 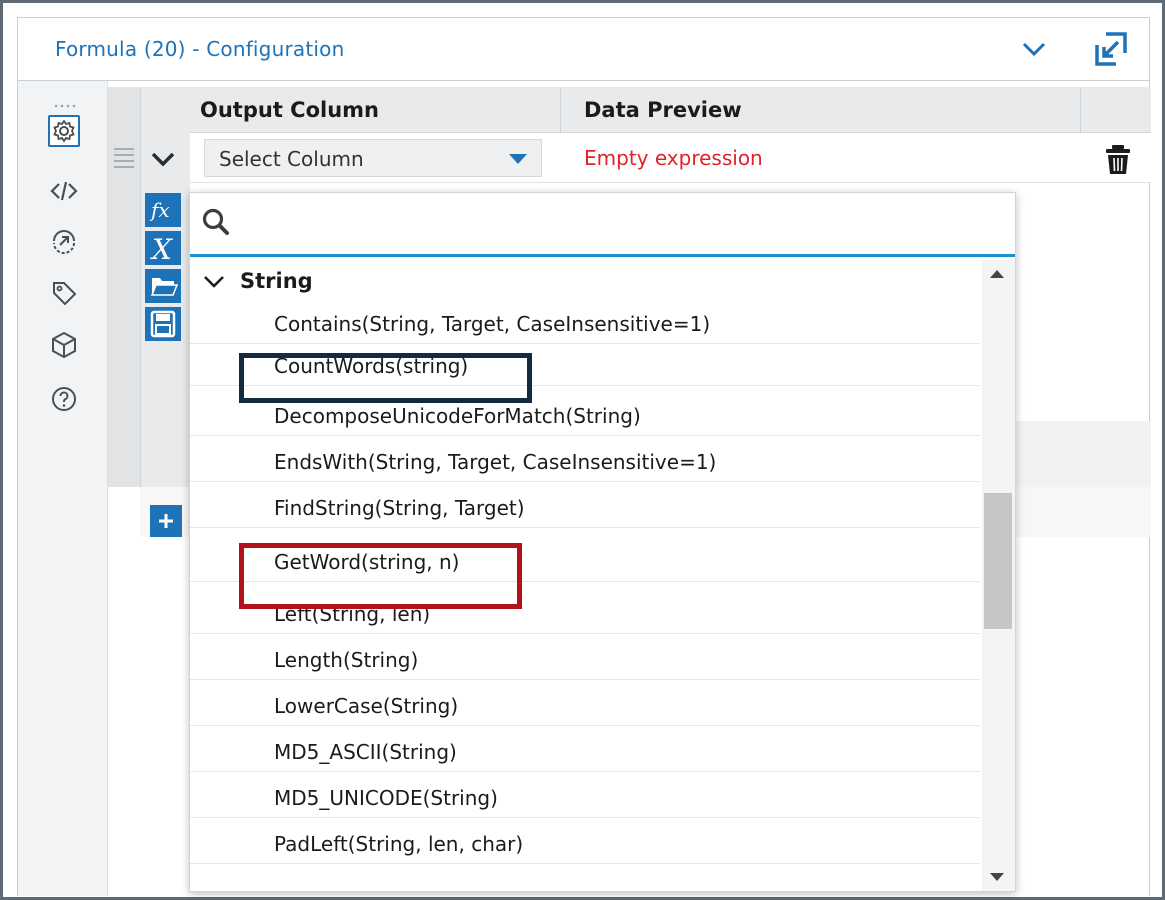 What do you see at coordinates (998, 561) in the screenshot?
I see `scroll-thumb` at bounding box center [998, 561].